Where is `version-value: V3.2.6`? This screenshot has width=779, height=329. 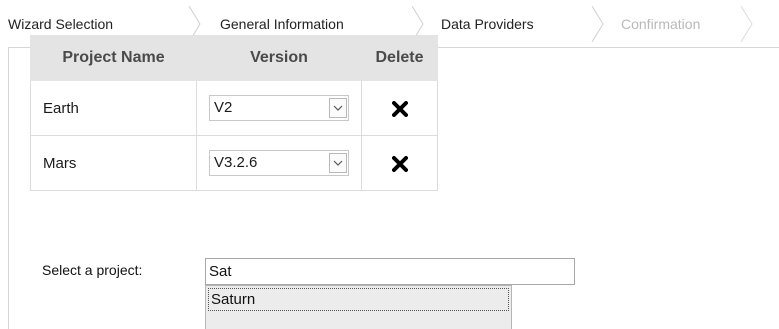
version-value: V3.2.6 is located at coordinates (236, 162).